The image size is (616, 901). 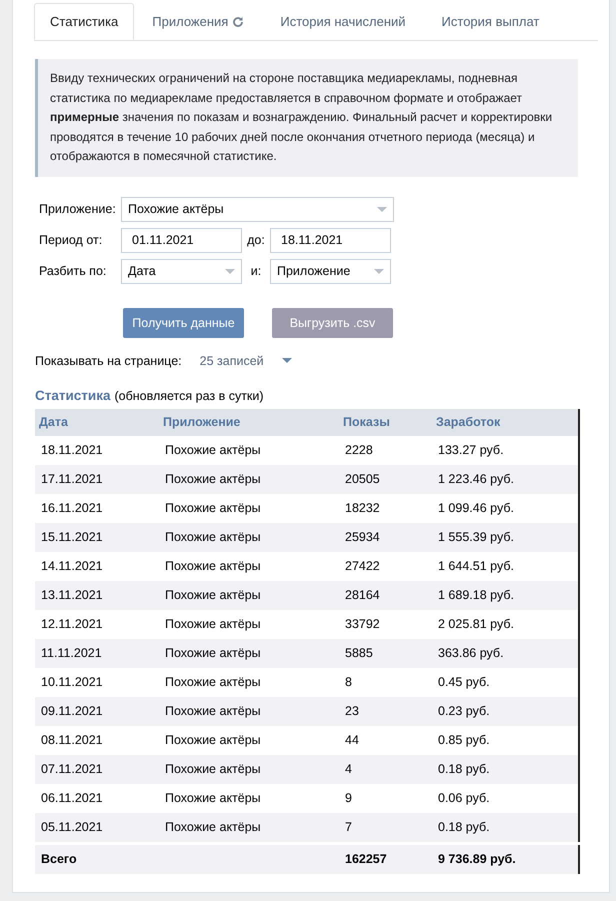 I want to click on table-cell: 0.85 руб., so click(x=505, y=740).